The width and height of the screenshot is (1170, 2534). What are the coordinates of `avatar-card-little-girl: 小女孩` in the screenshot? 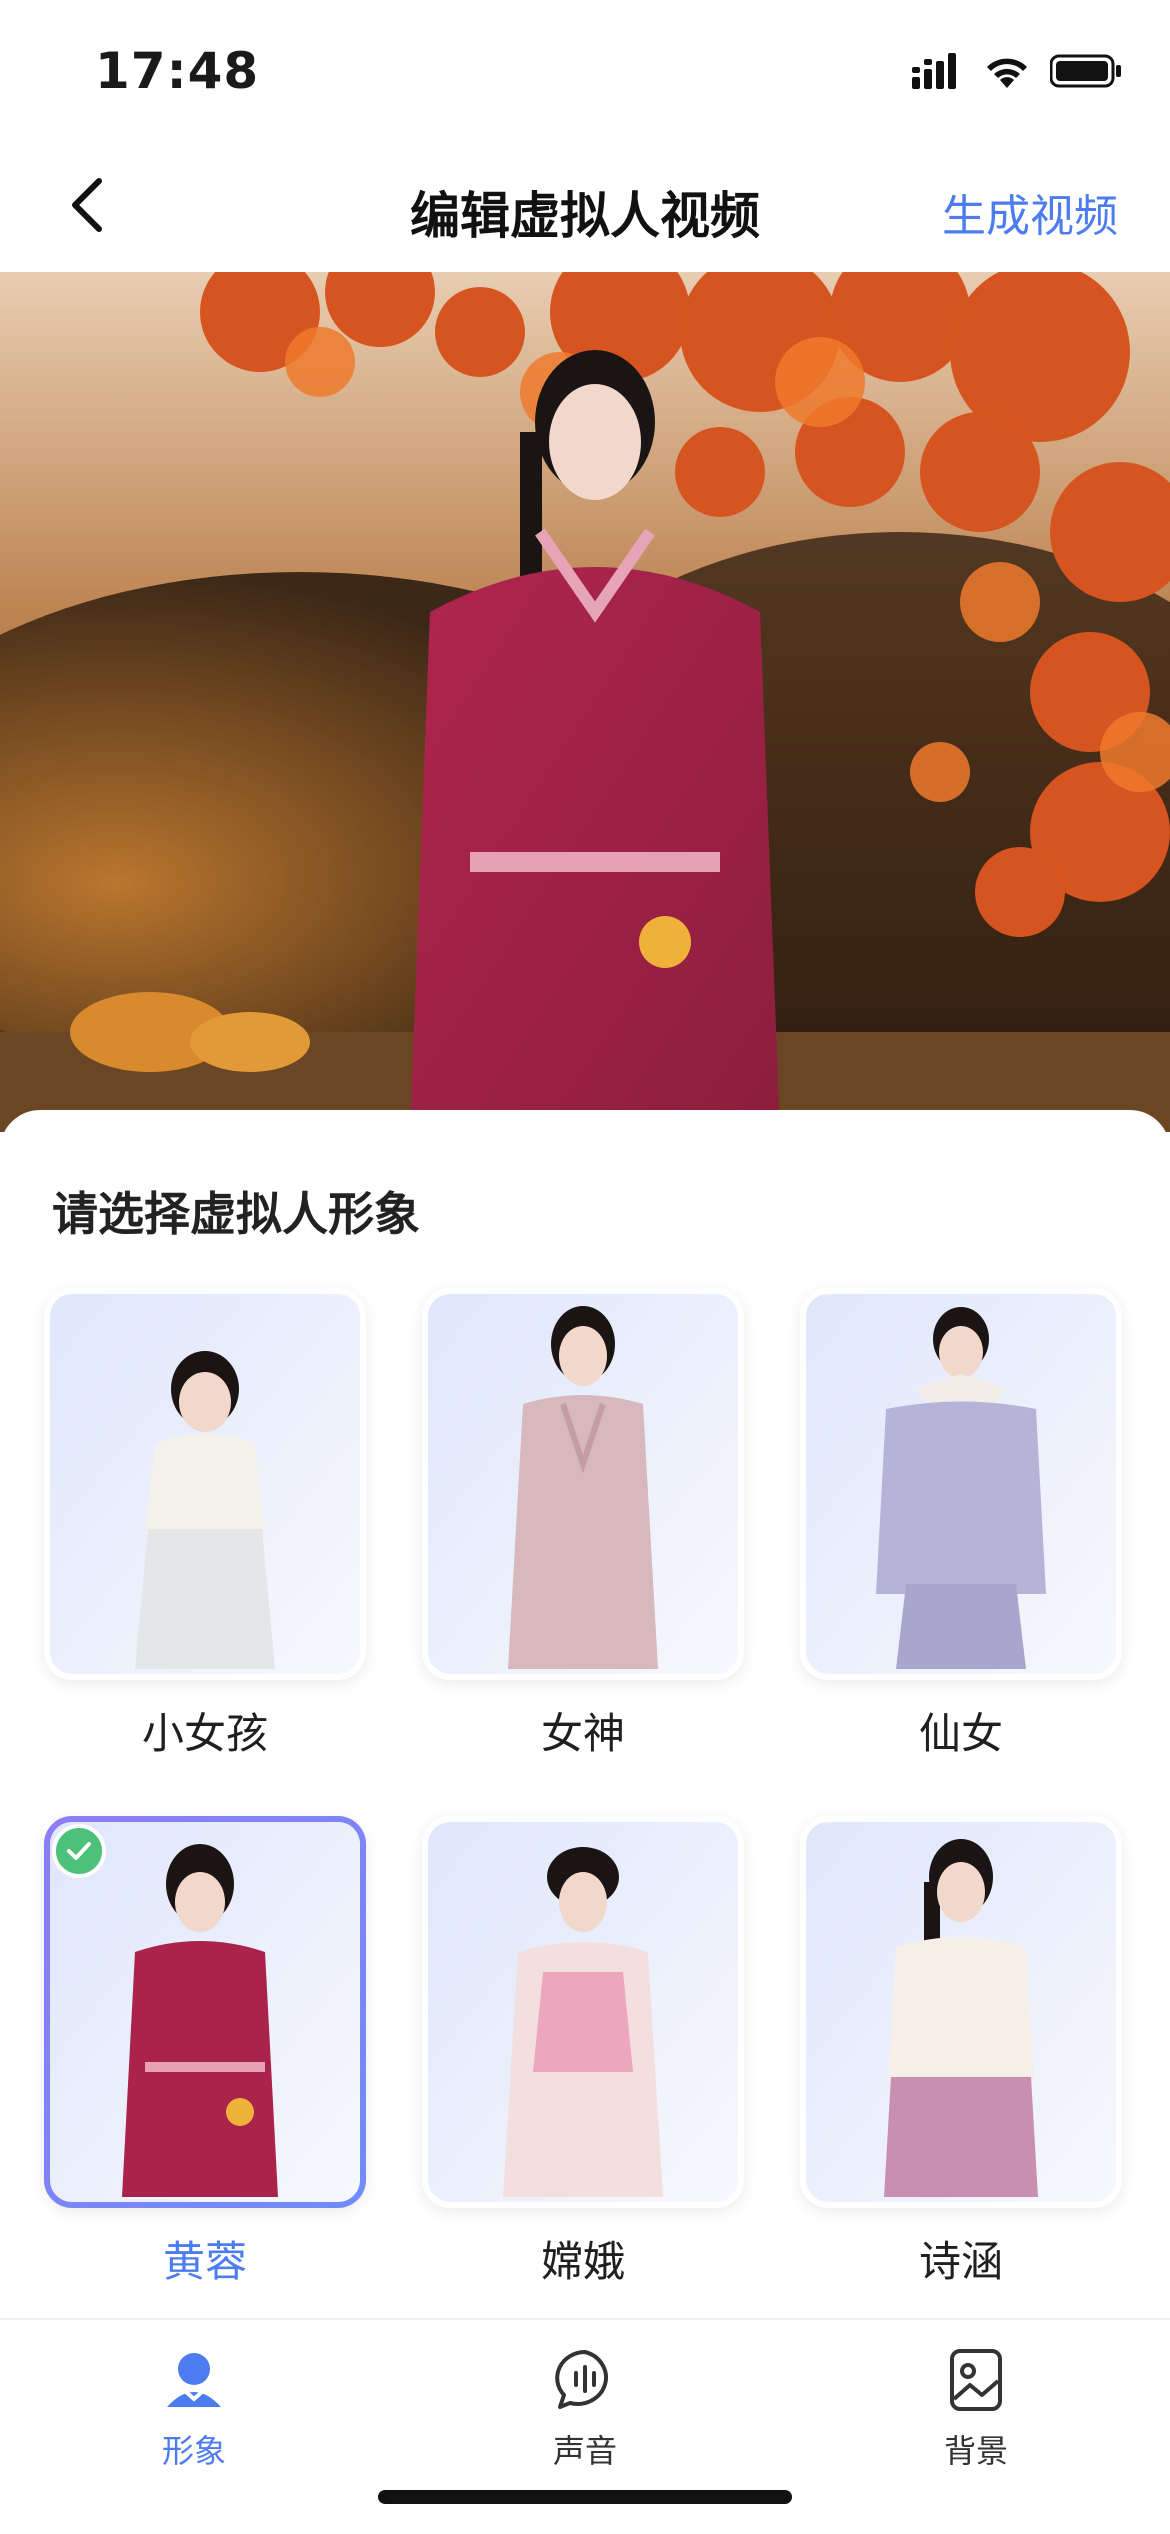 It's located at (205, 1524).